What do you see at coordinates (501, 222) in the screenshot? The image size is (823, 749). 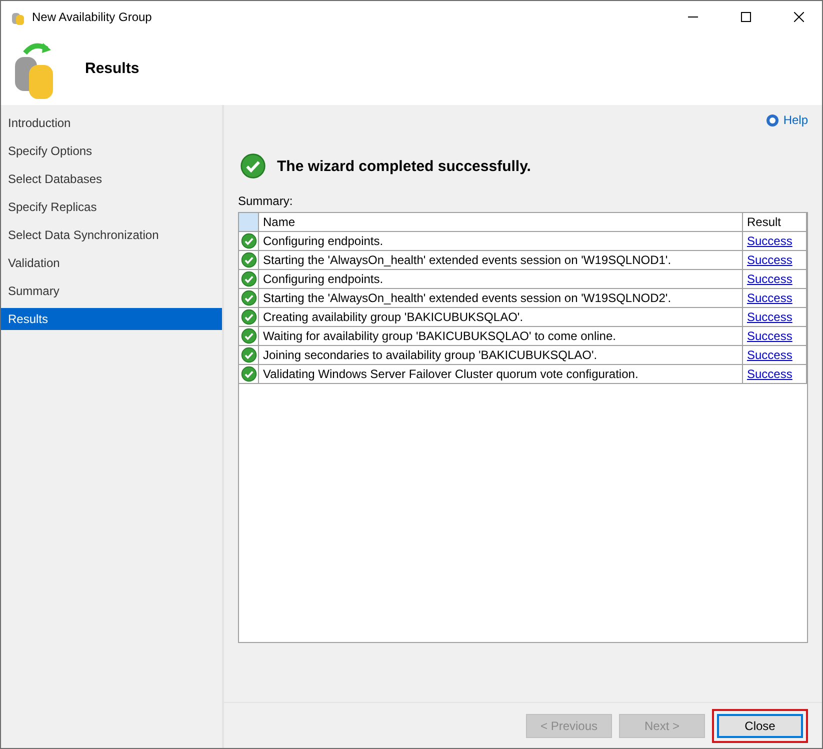 I see `column-header: Name` at bounding box center [501, 222].